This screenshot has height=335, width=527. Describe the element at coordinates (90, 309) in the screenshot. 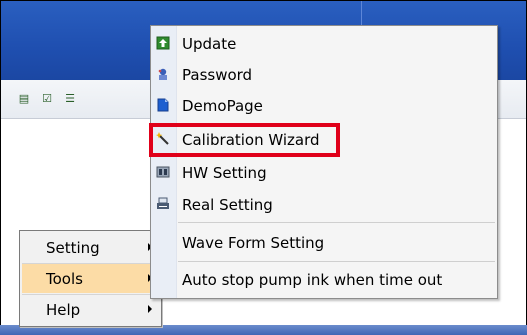

I see `menu-item-help: Help` at that location.